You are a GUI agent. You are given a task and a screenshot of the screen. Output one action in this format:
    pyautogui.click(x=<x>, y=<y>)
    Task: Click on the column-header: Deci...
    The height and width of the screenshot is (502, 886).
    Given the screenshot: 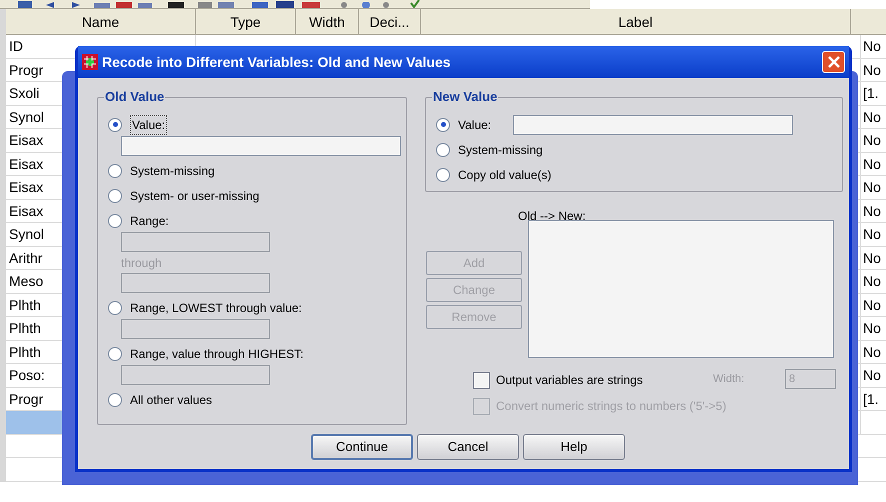 What is the action you would take?
    pyautogui.click(x=390, y=21)
    